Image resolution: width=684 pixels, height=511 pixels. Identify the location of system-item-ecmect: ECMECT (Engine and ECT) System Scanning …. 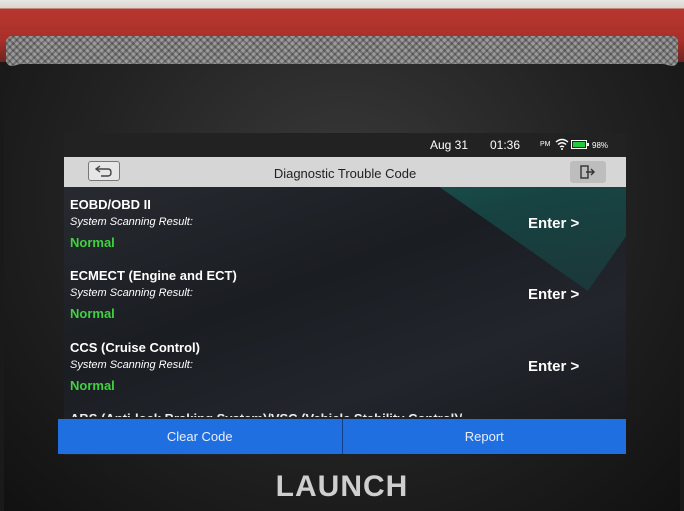
(340, 302).